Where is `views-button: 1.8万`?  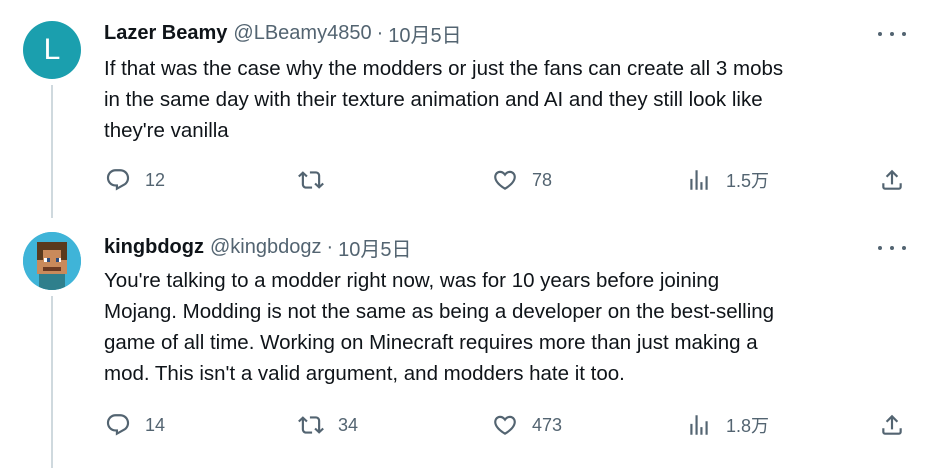 views-button: 1.8万 is located at coordinates (727, 425).